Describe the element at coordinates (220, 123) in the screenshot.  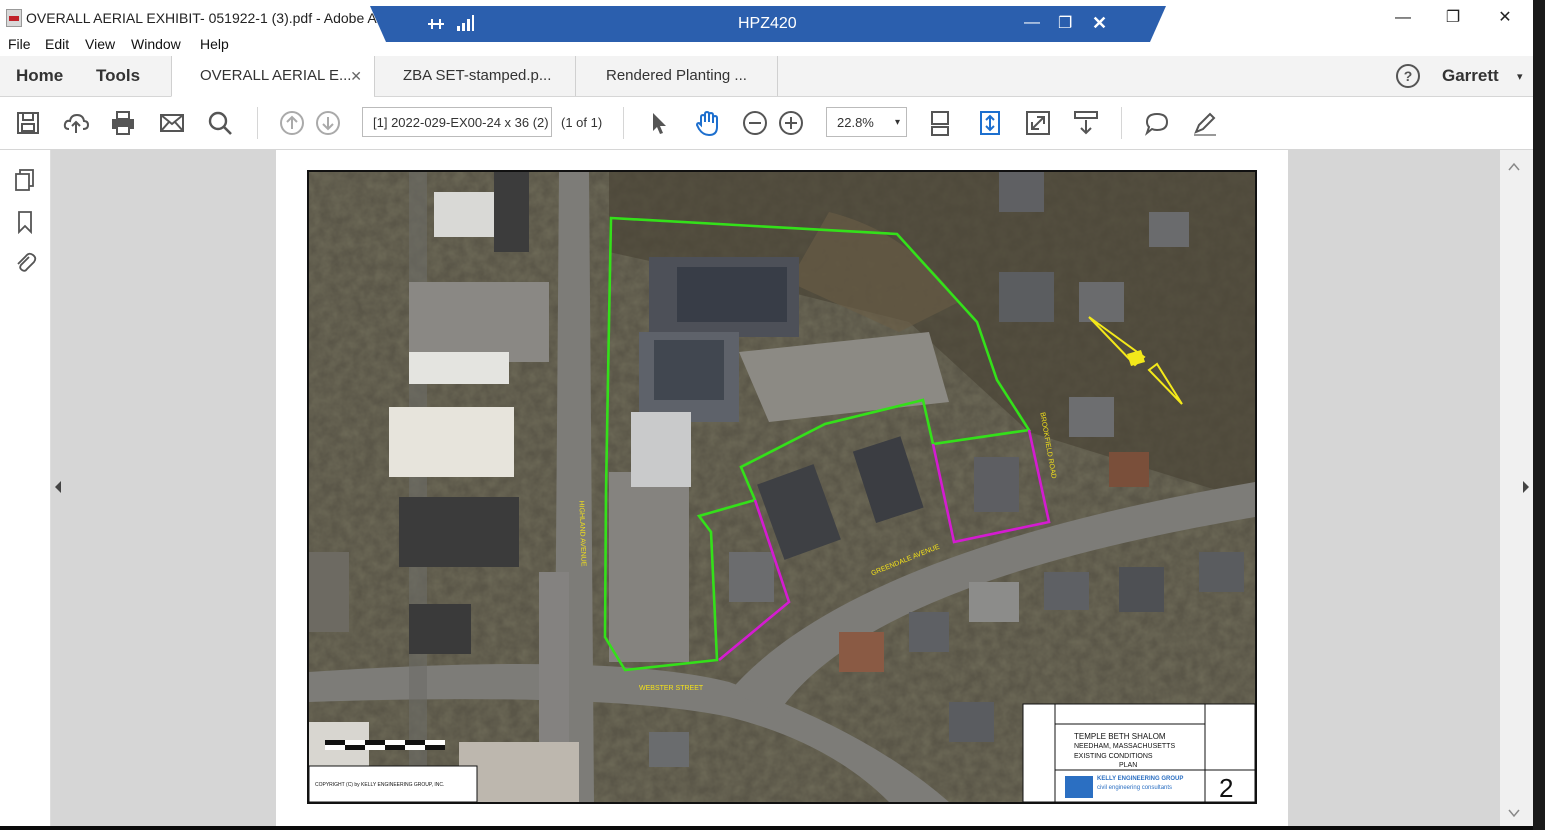
I see `search-icon` at that location.